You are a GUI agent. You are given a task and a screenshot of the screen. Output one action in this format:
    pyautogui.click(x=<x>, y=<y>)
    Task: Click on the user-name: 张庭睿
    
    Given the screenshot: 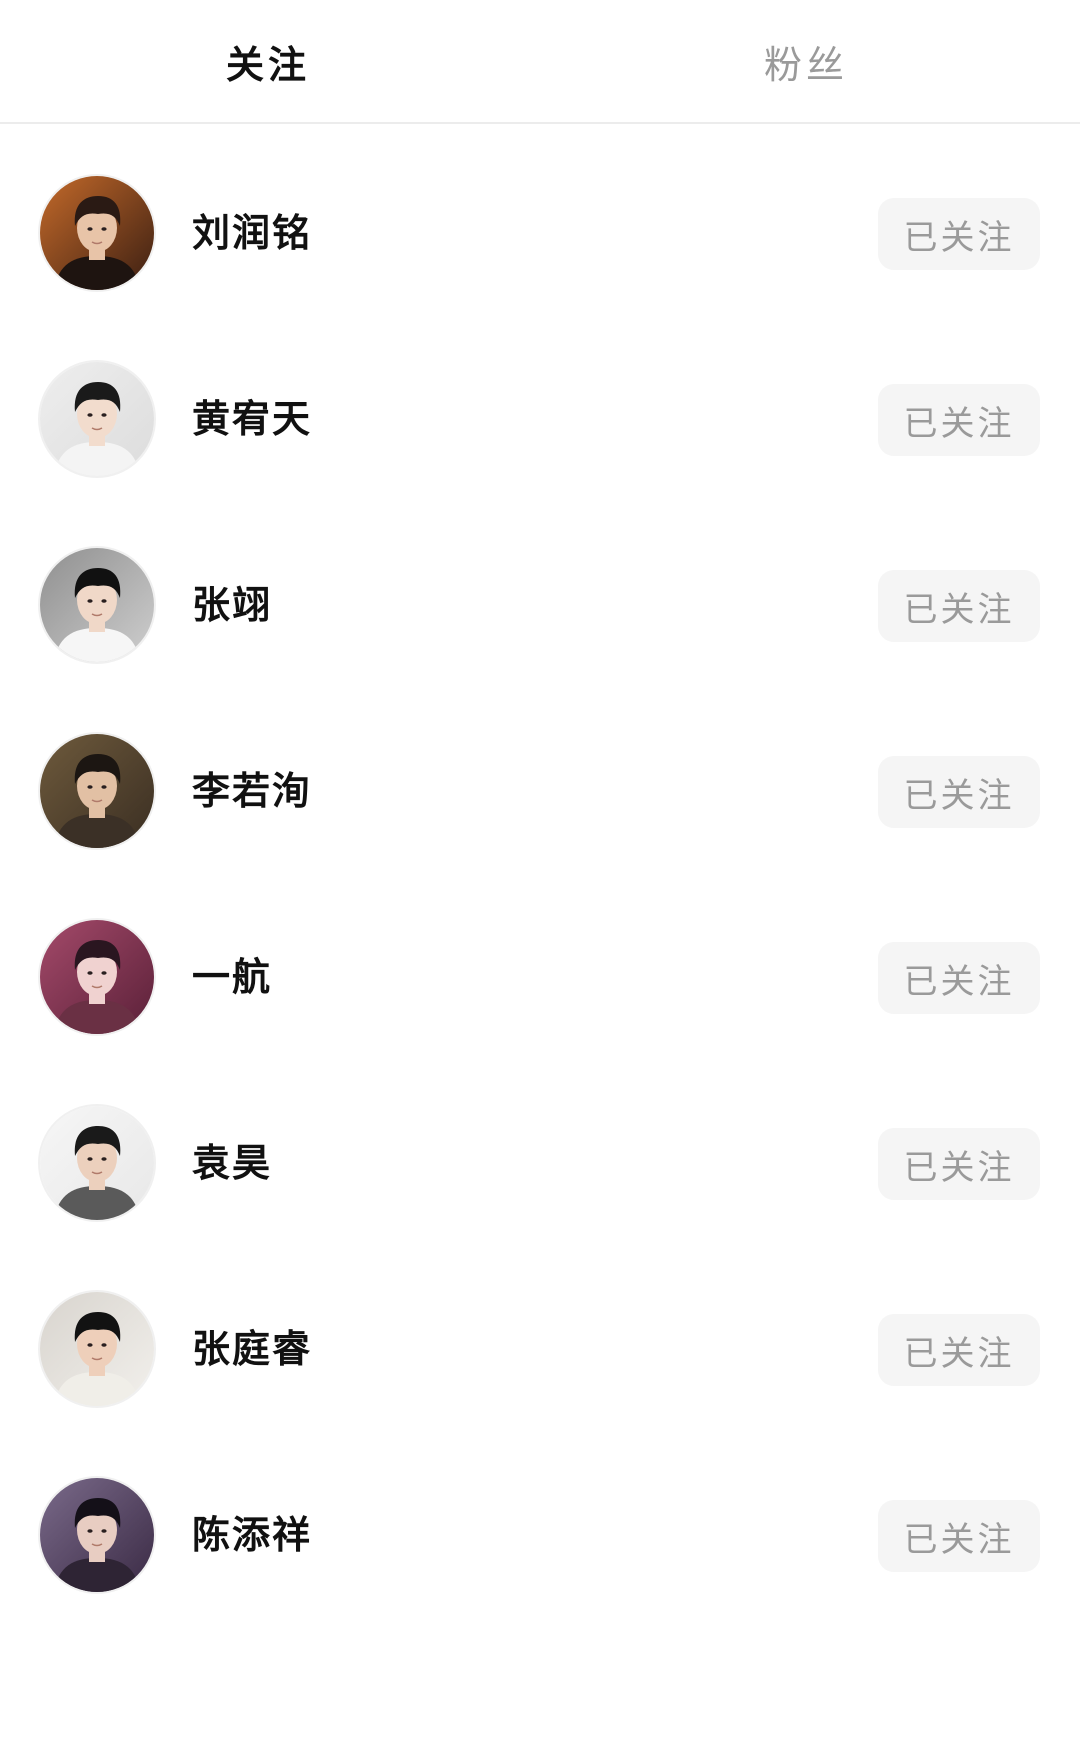 What is the action you would take?
    pyautogui.click(x=252, y=1349)
    